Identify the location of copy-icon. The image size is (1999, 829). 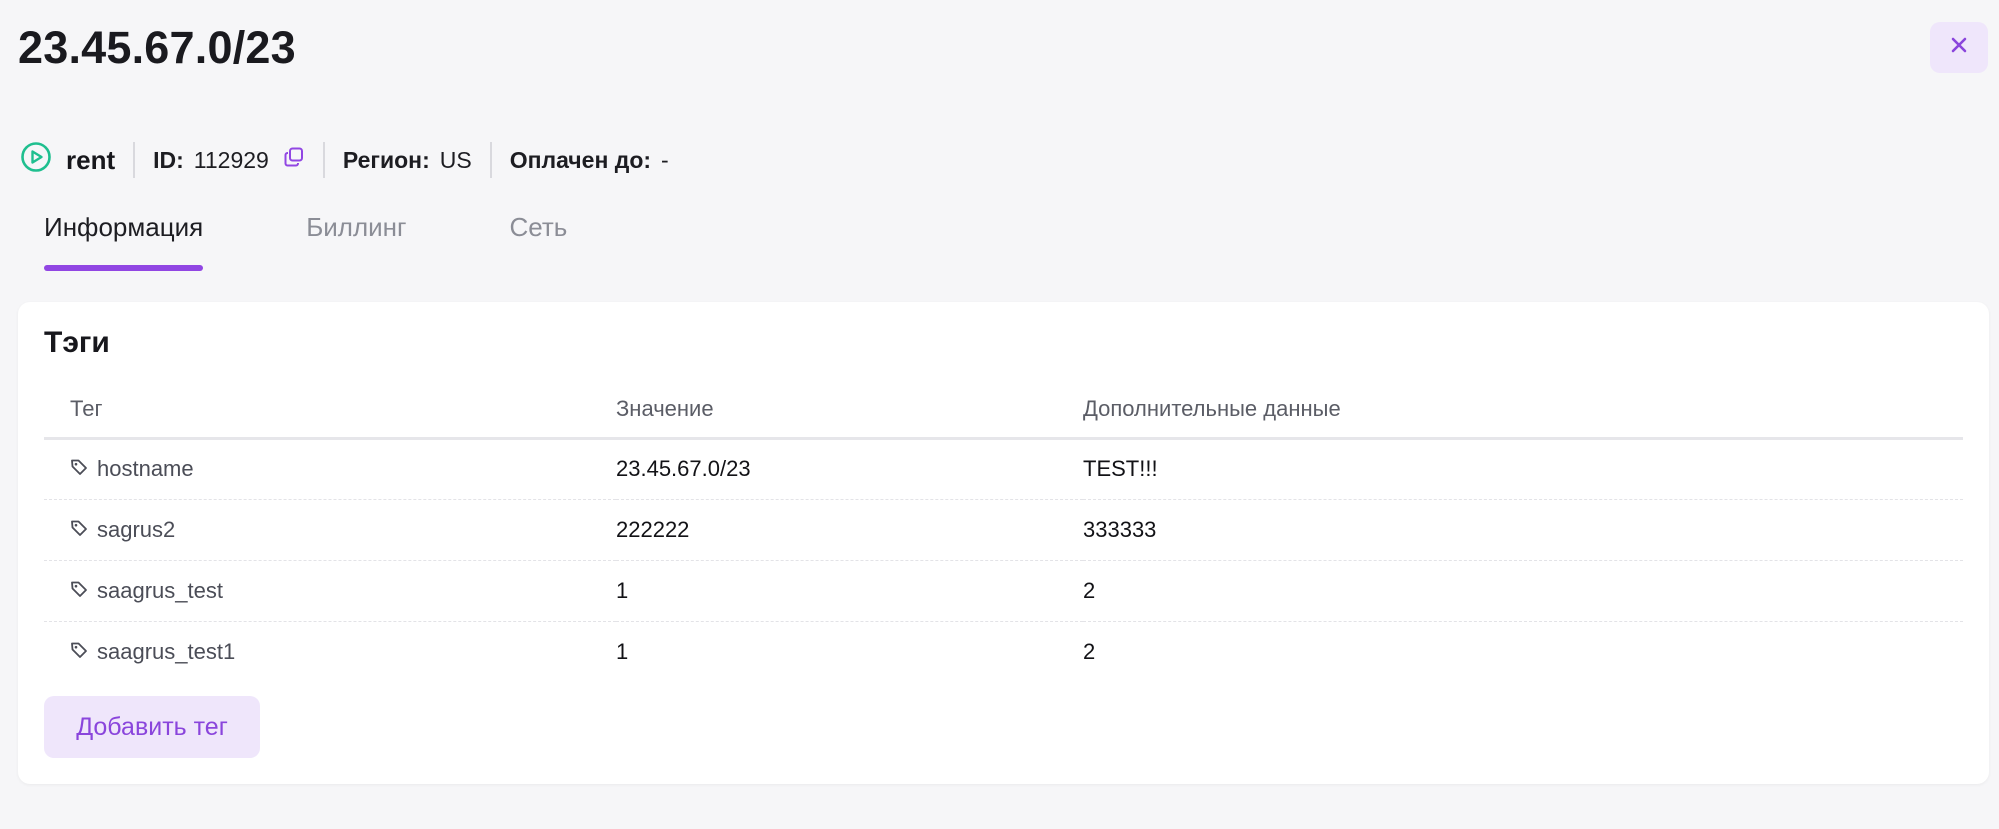
(294, 160).